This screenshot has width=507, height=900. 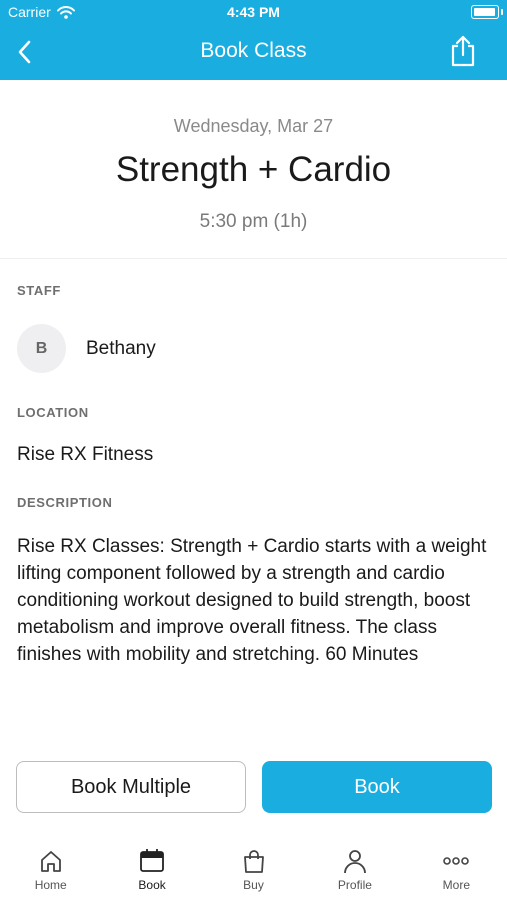 I want to click on staff-name: Bethany, so click(x=121, y=348).